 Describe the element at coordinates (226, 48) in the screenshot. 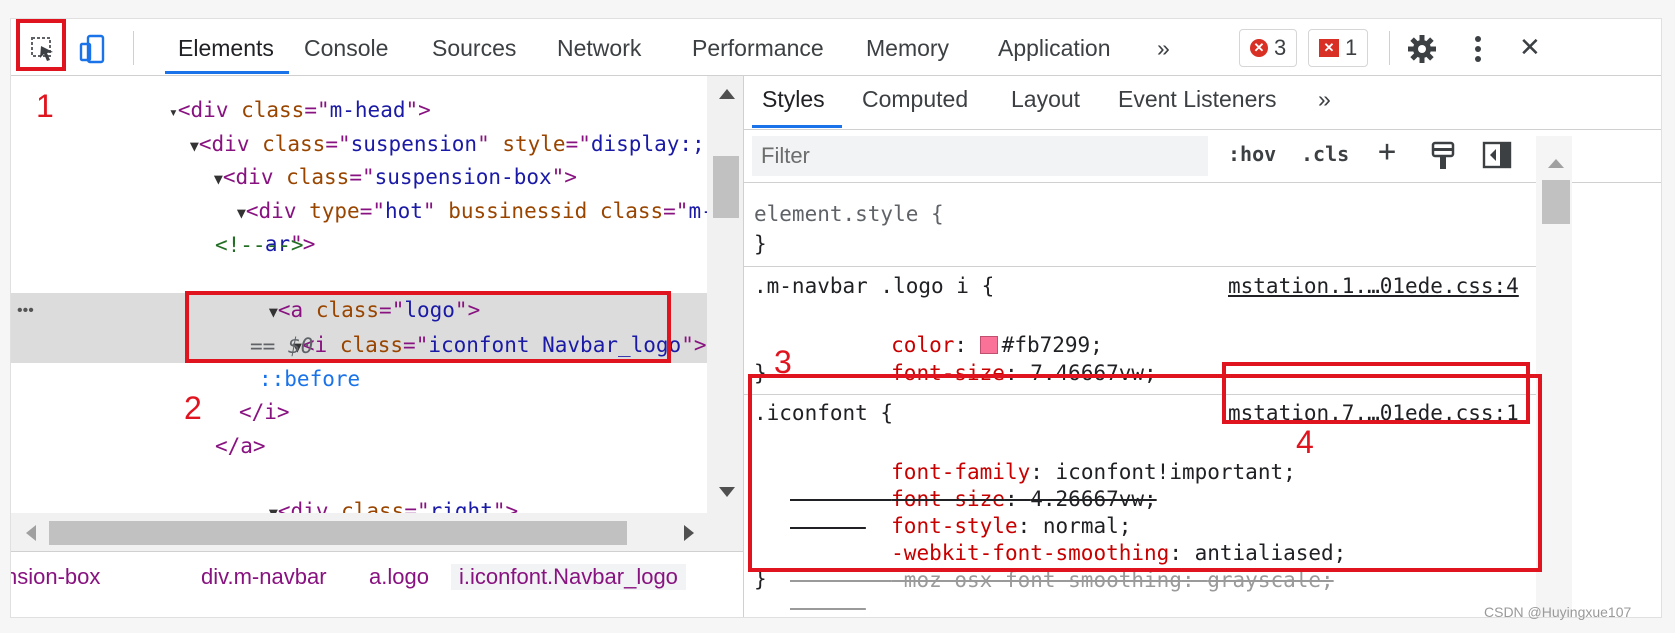

I see `tab-elements: Elements` at that location.